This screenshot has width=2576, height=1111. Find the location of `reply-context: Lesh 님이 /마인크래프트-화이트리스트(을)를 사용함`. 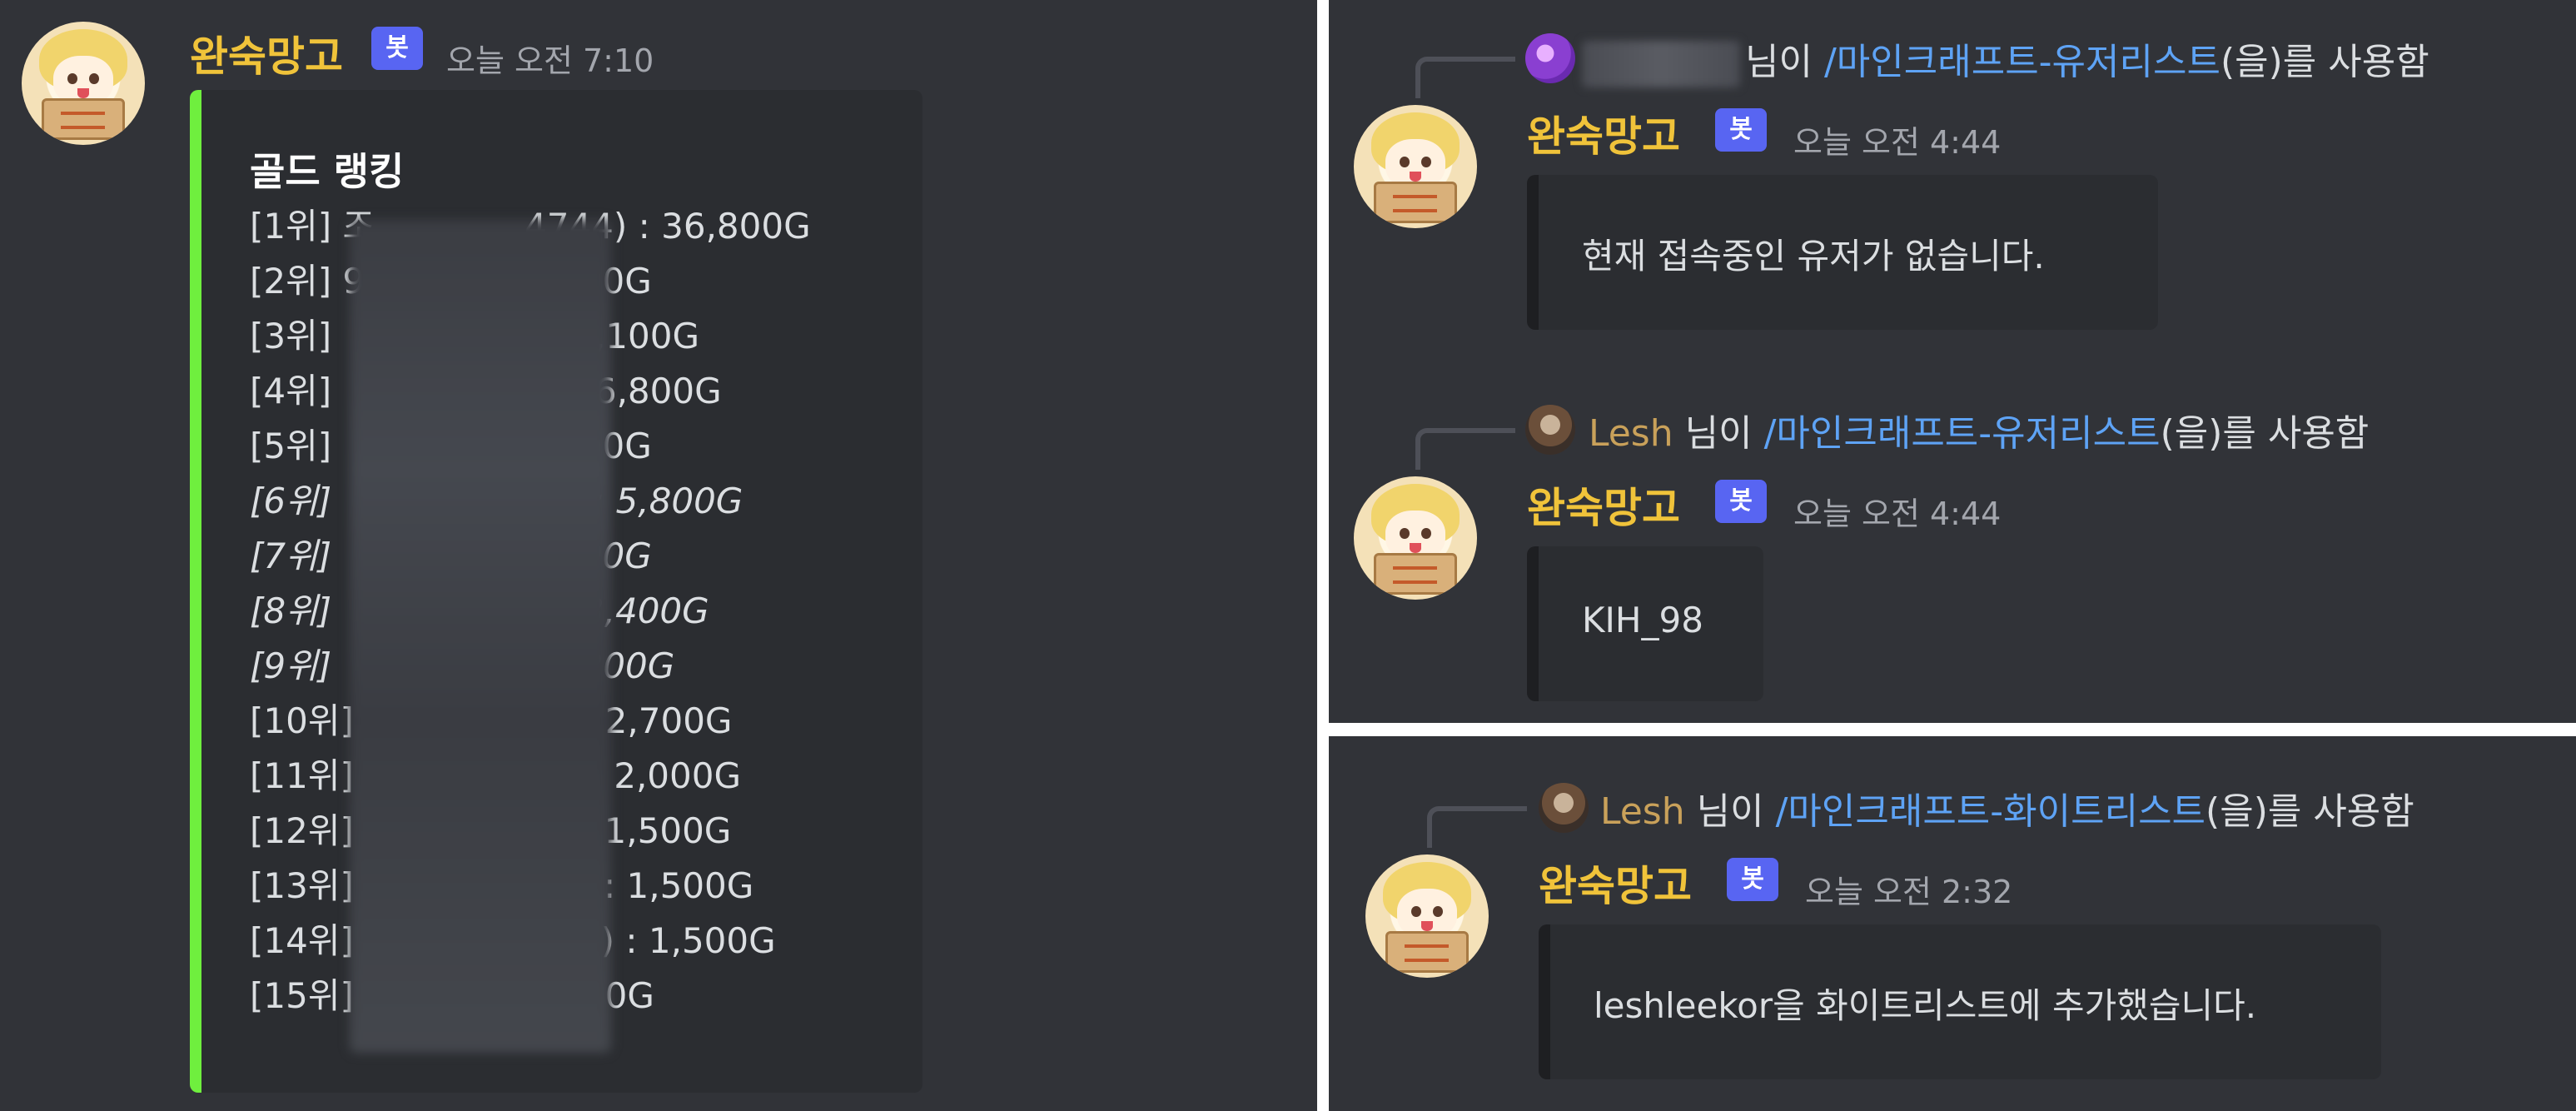

reply-context: Lesh 님이 /마인크래프트-화이트리스트(을)를 사용함 is located at coordinates (2007, 807).